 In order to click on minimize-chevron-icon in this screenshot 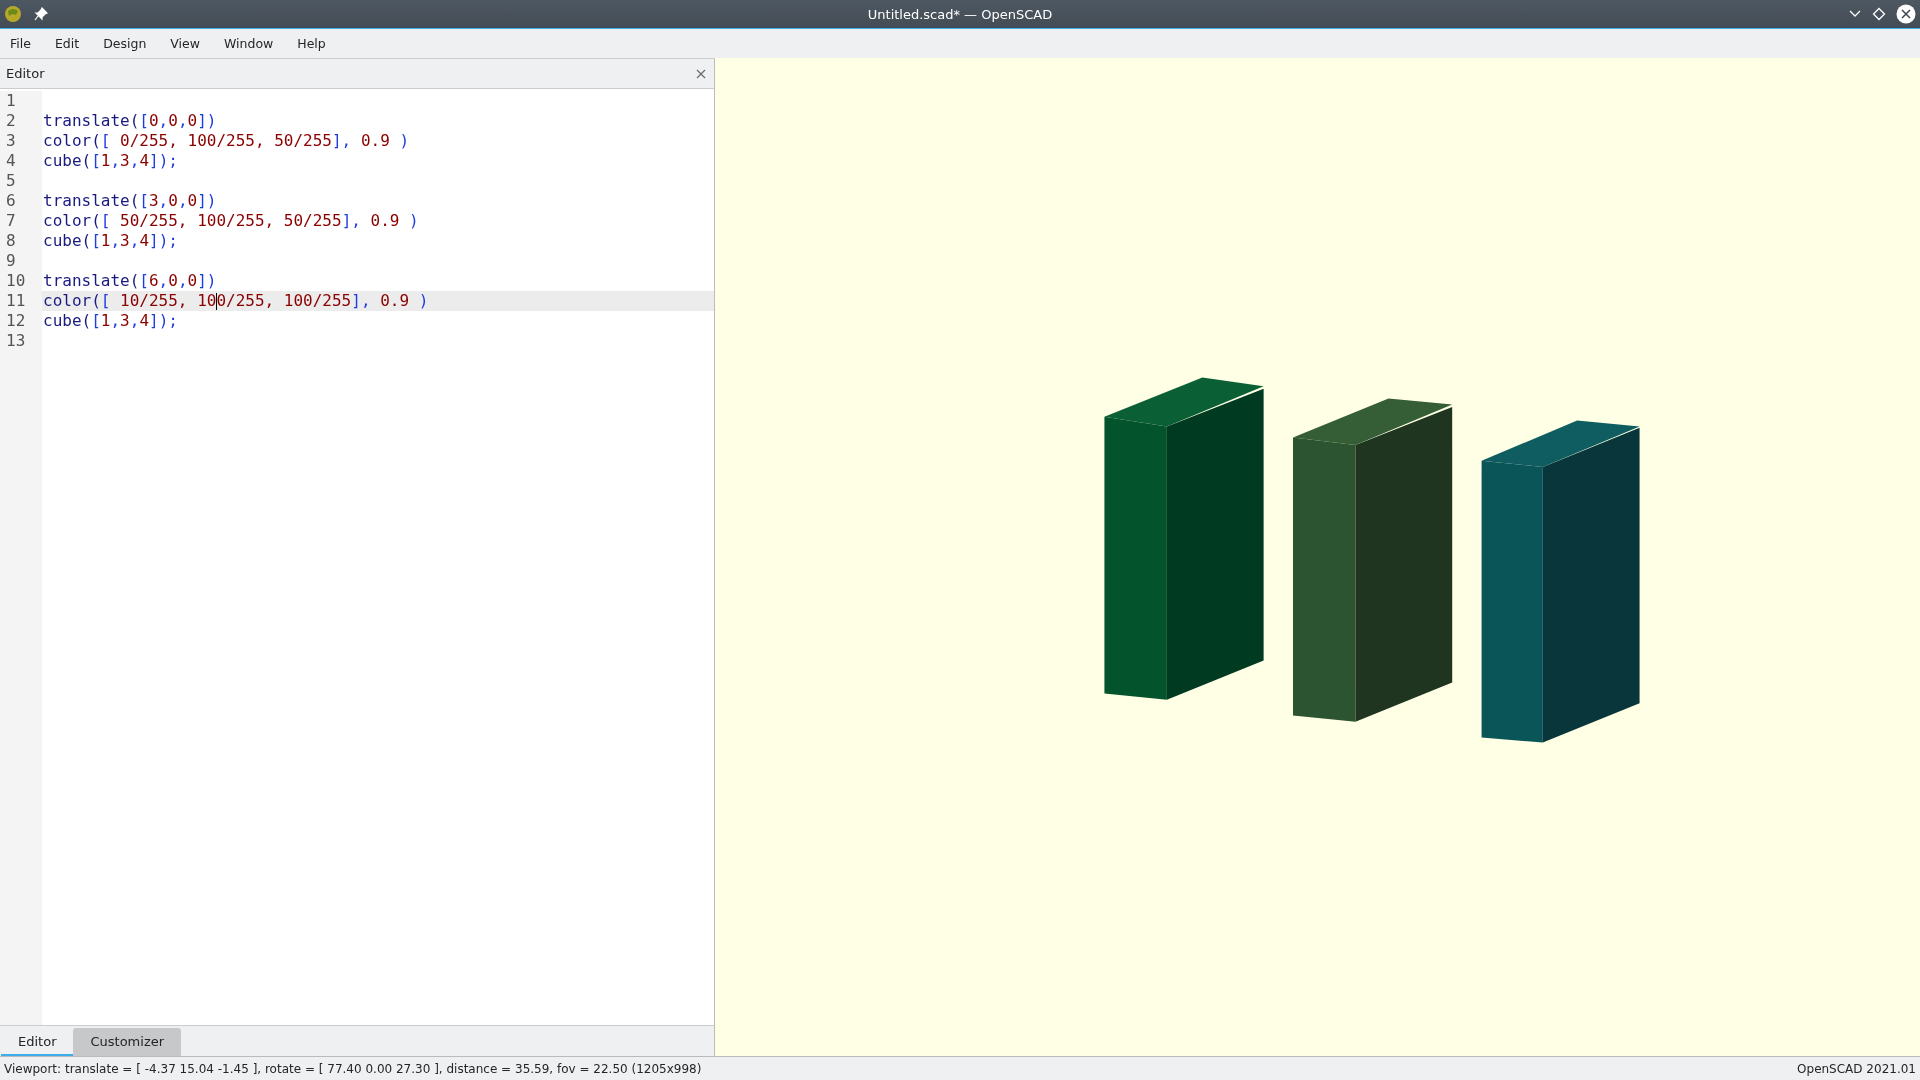, I will do `click(1855, 14)`.